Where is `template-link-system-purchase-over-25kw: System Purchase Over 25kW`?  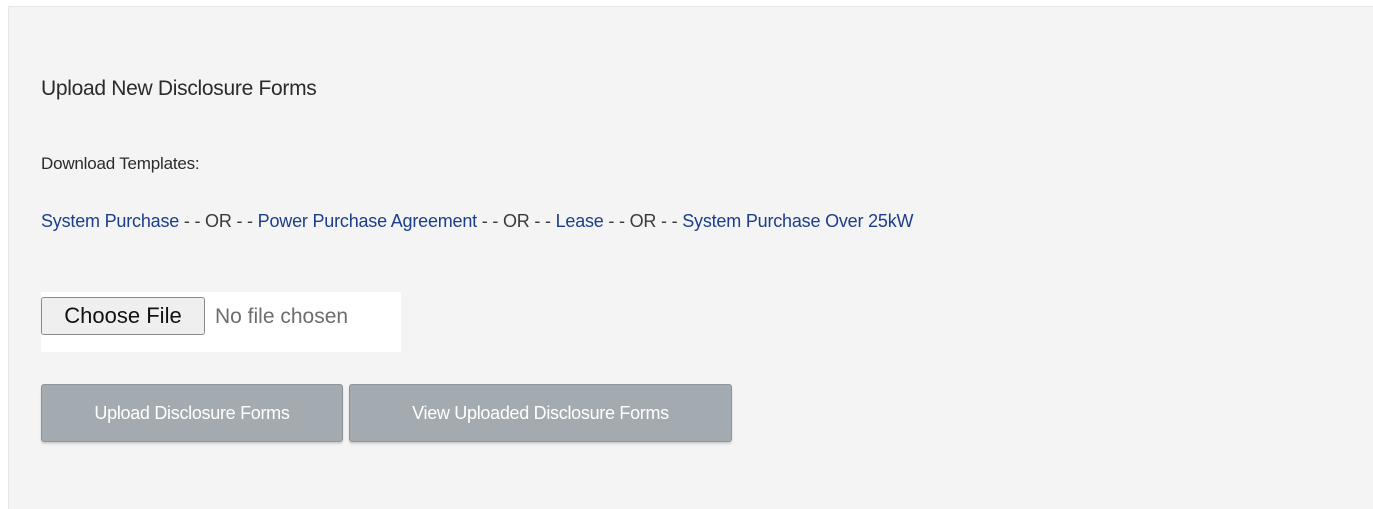
template-link-system-purchase-over-25kw: System Purchase Over 25kW is located at coordinates (797, 221).